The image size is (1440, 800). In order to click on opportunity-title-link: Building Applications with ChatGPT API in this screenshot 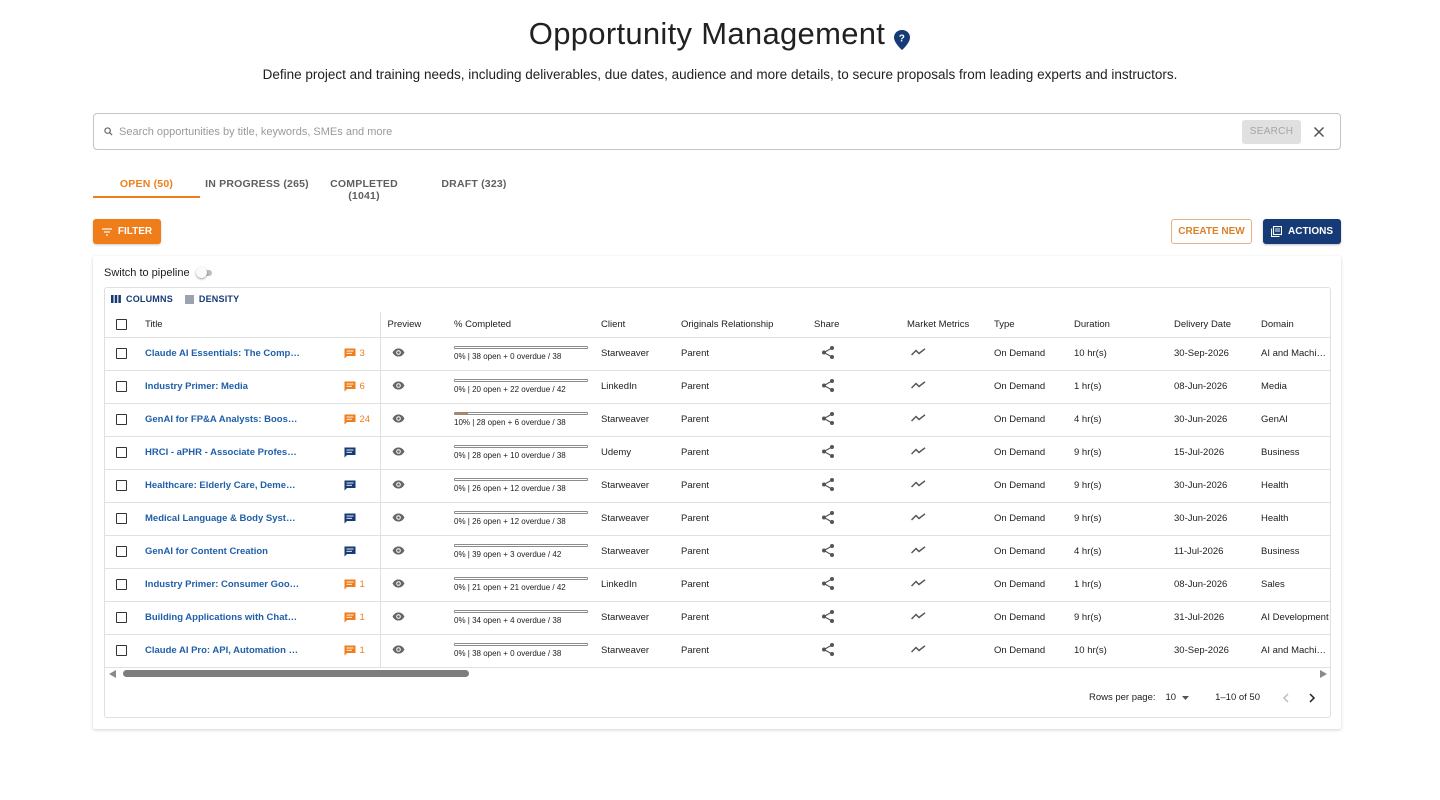, I will do `click(222, 617)`.